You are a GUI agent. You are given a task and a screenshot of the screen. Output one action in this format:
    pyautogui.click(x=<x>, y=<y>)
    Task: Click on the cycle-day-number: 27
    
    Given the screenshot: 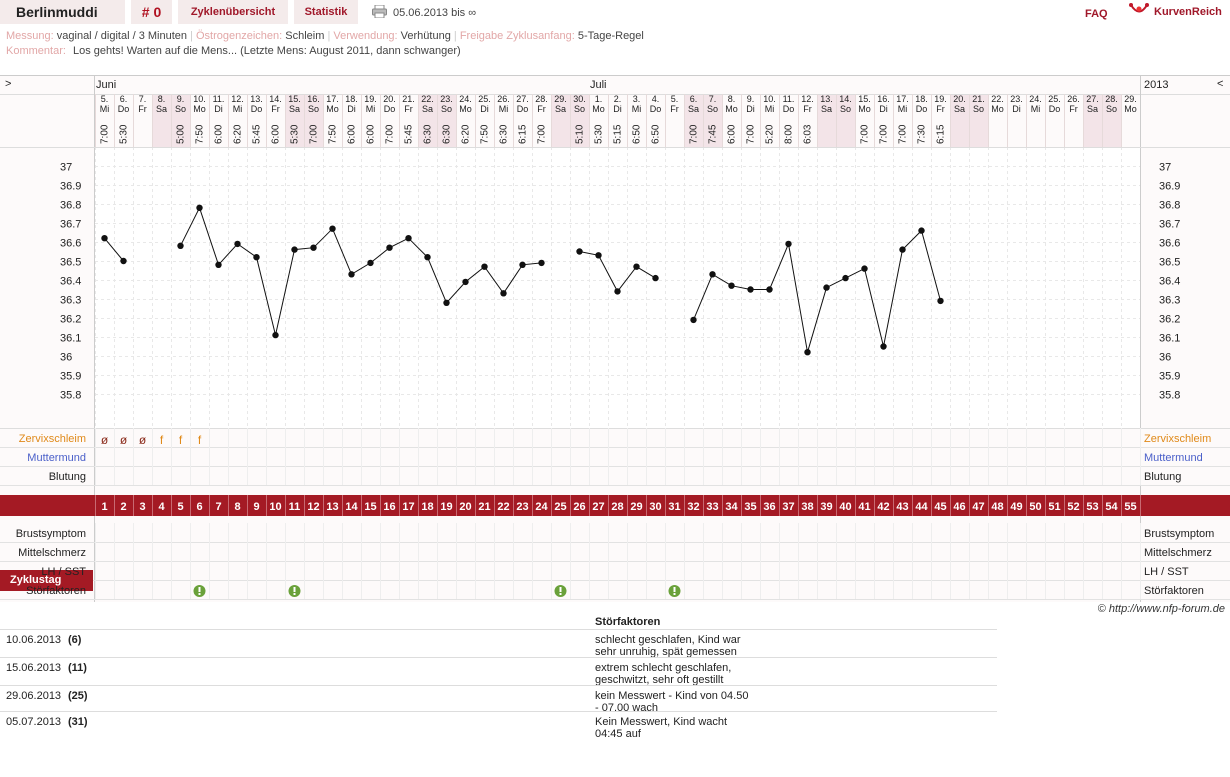 What is the action you would take?
    pyautogui.click(x=598, y=507)
    